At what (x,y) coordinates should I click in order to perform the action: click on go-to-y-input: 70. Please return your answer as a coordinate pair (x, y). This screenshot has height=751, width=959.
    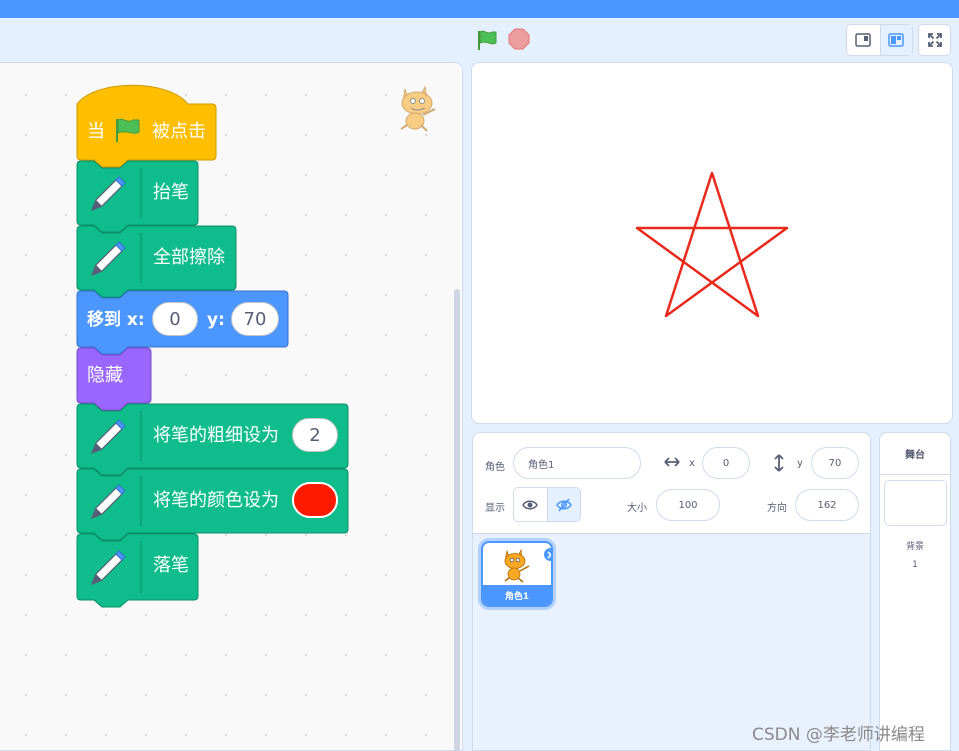
    Looking at the image, I should click on (255, 319).